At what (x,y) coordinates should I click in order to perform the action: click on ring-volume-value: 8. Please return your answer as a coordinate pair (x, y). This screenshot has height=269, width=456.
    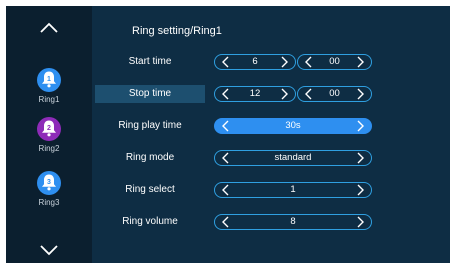
    Looking at the image, I should click on (293, 221).